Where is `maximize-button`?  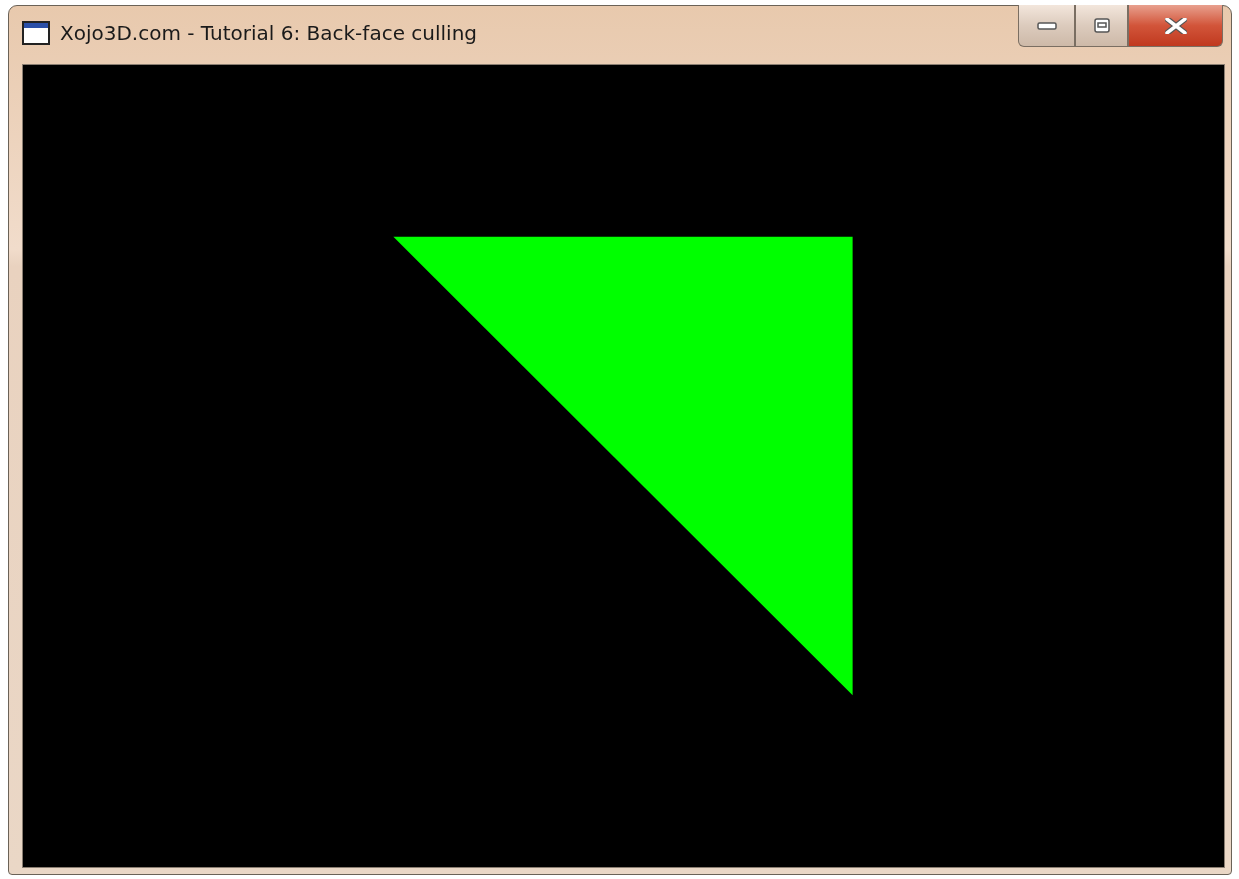 maximize-button is located at coordinates (1101, 26).